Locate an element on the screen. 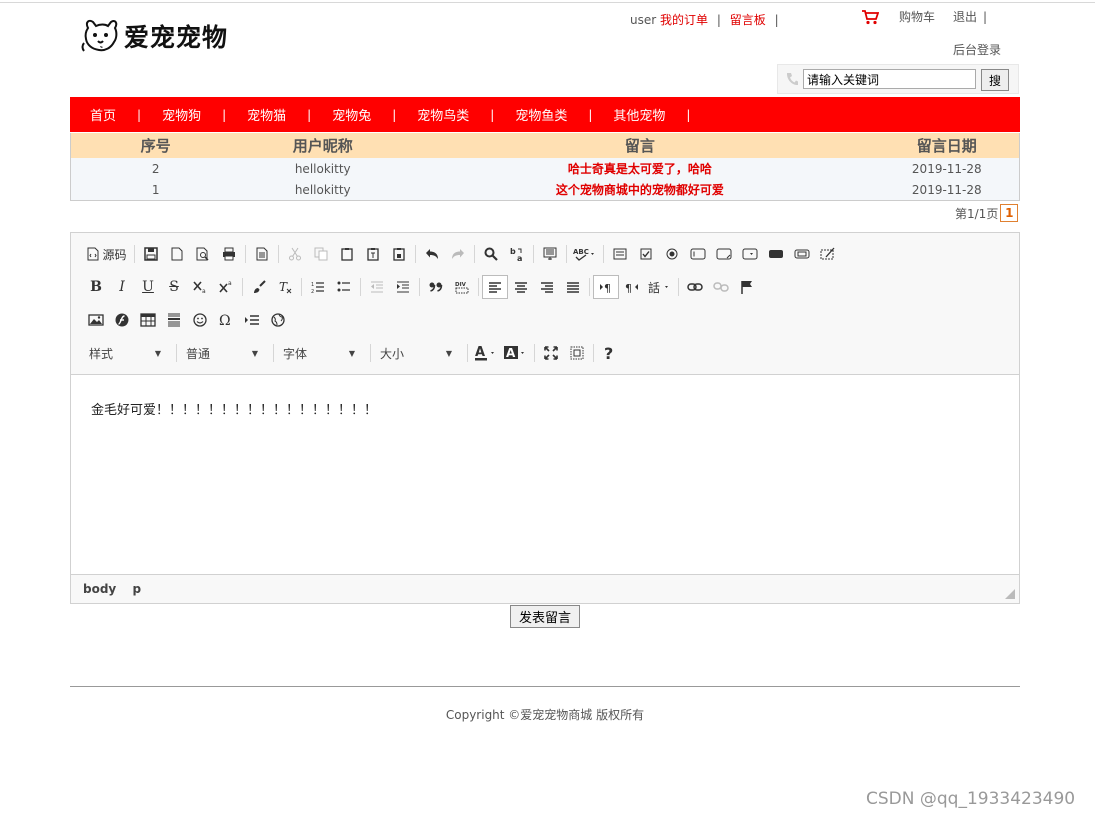 Image resolution: width=1095 pixels, height=821 pixels. text-direction-ltr-button: ¶ is located at coordinates (606, 287).